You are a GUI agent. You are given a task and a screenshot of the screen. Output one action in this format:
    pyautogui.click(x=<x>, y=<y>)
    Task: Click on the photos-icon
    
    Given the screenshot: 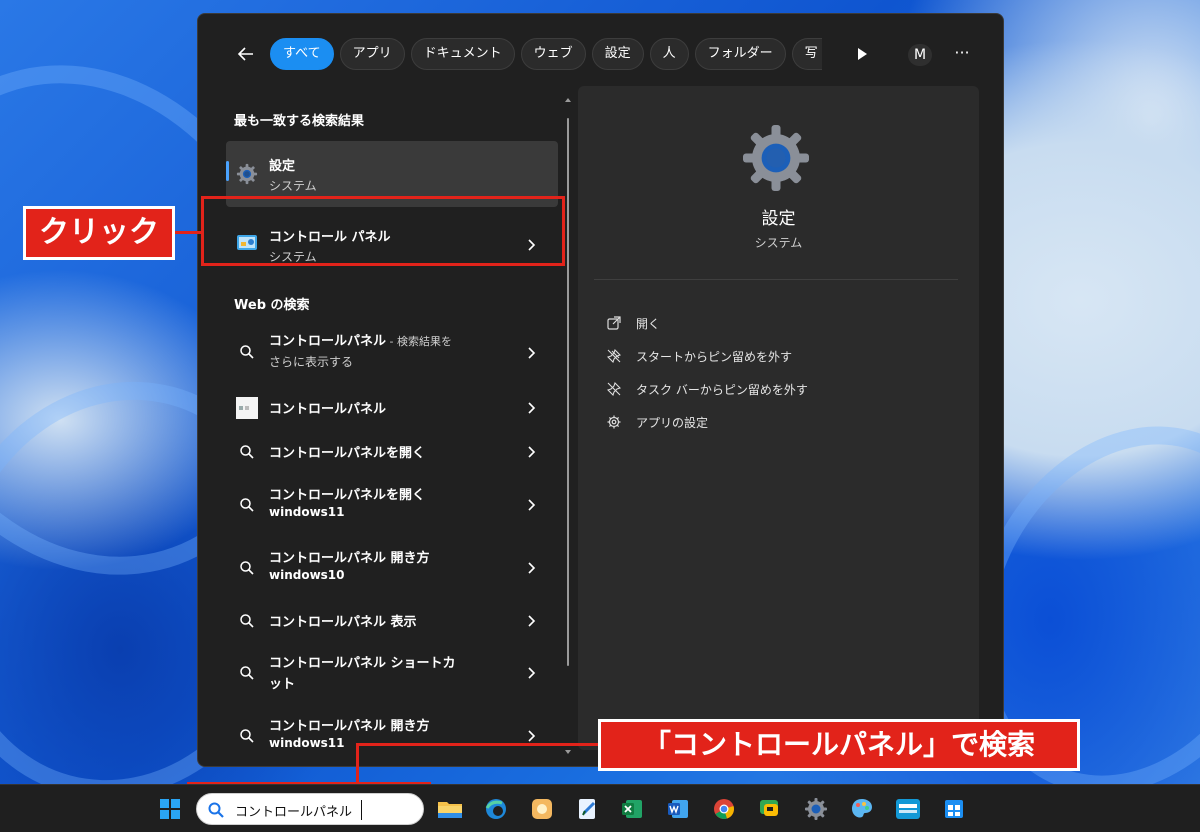 What is the action you would take?
    pyautogui.click(x=542, y=809)
    